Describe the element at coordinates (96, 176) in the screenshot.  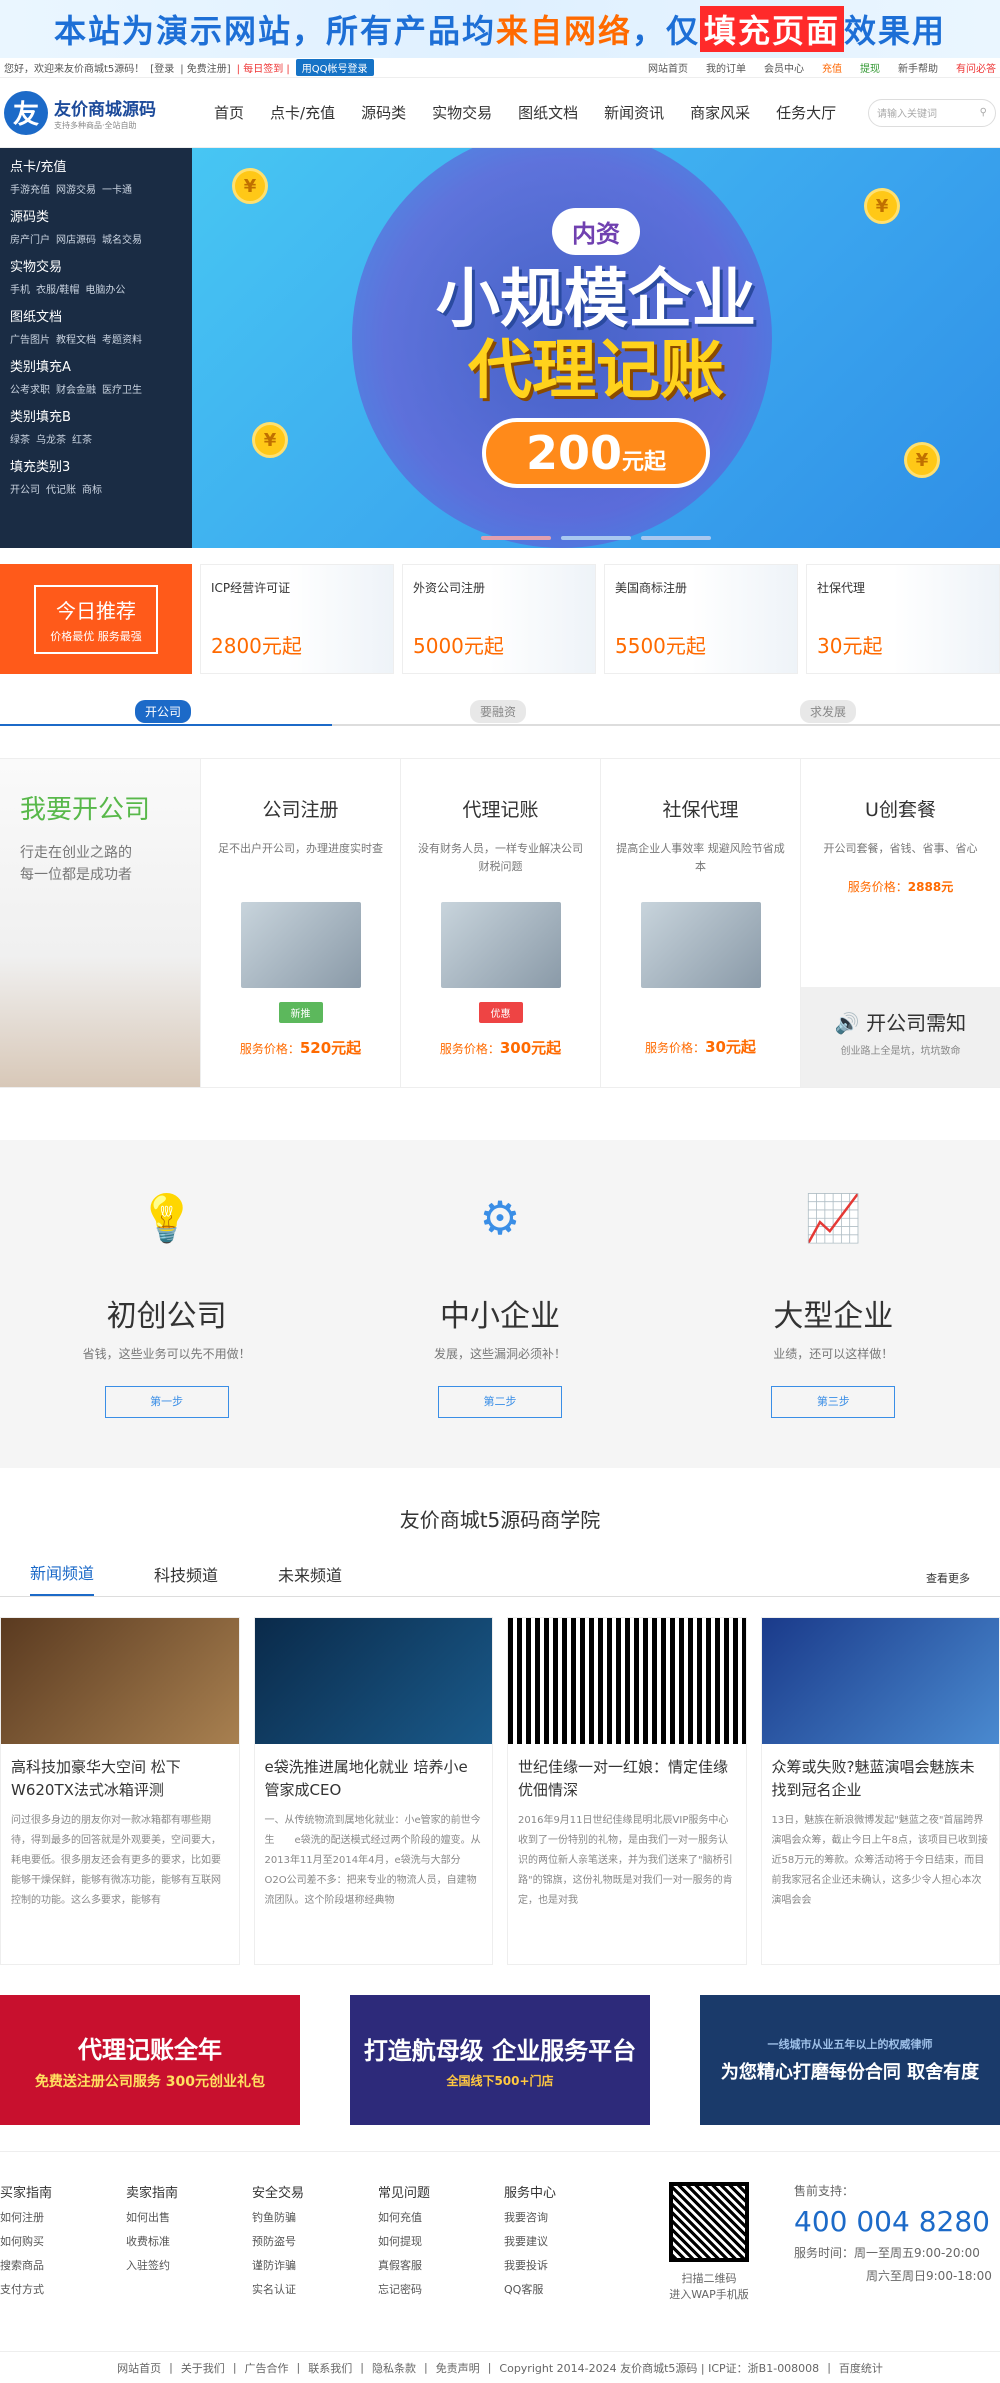
I see `sidebar-category: 点卡/充值手游充值 网游交易 一卡通` at that location.